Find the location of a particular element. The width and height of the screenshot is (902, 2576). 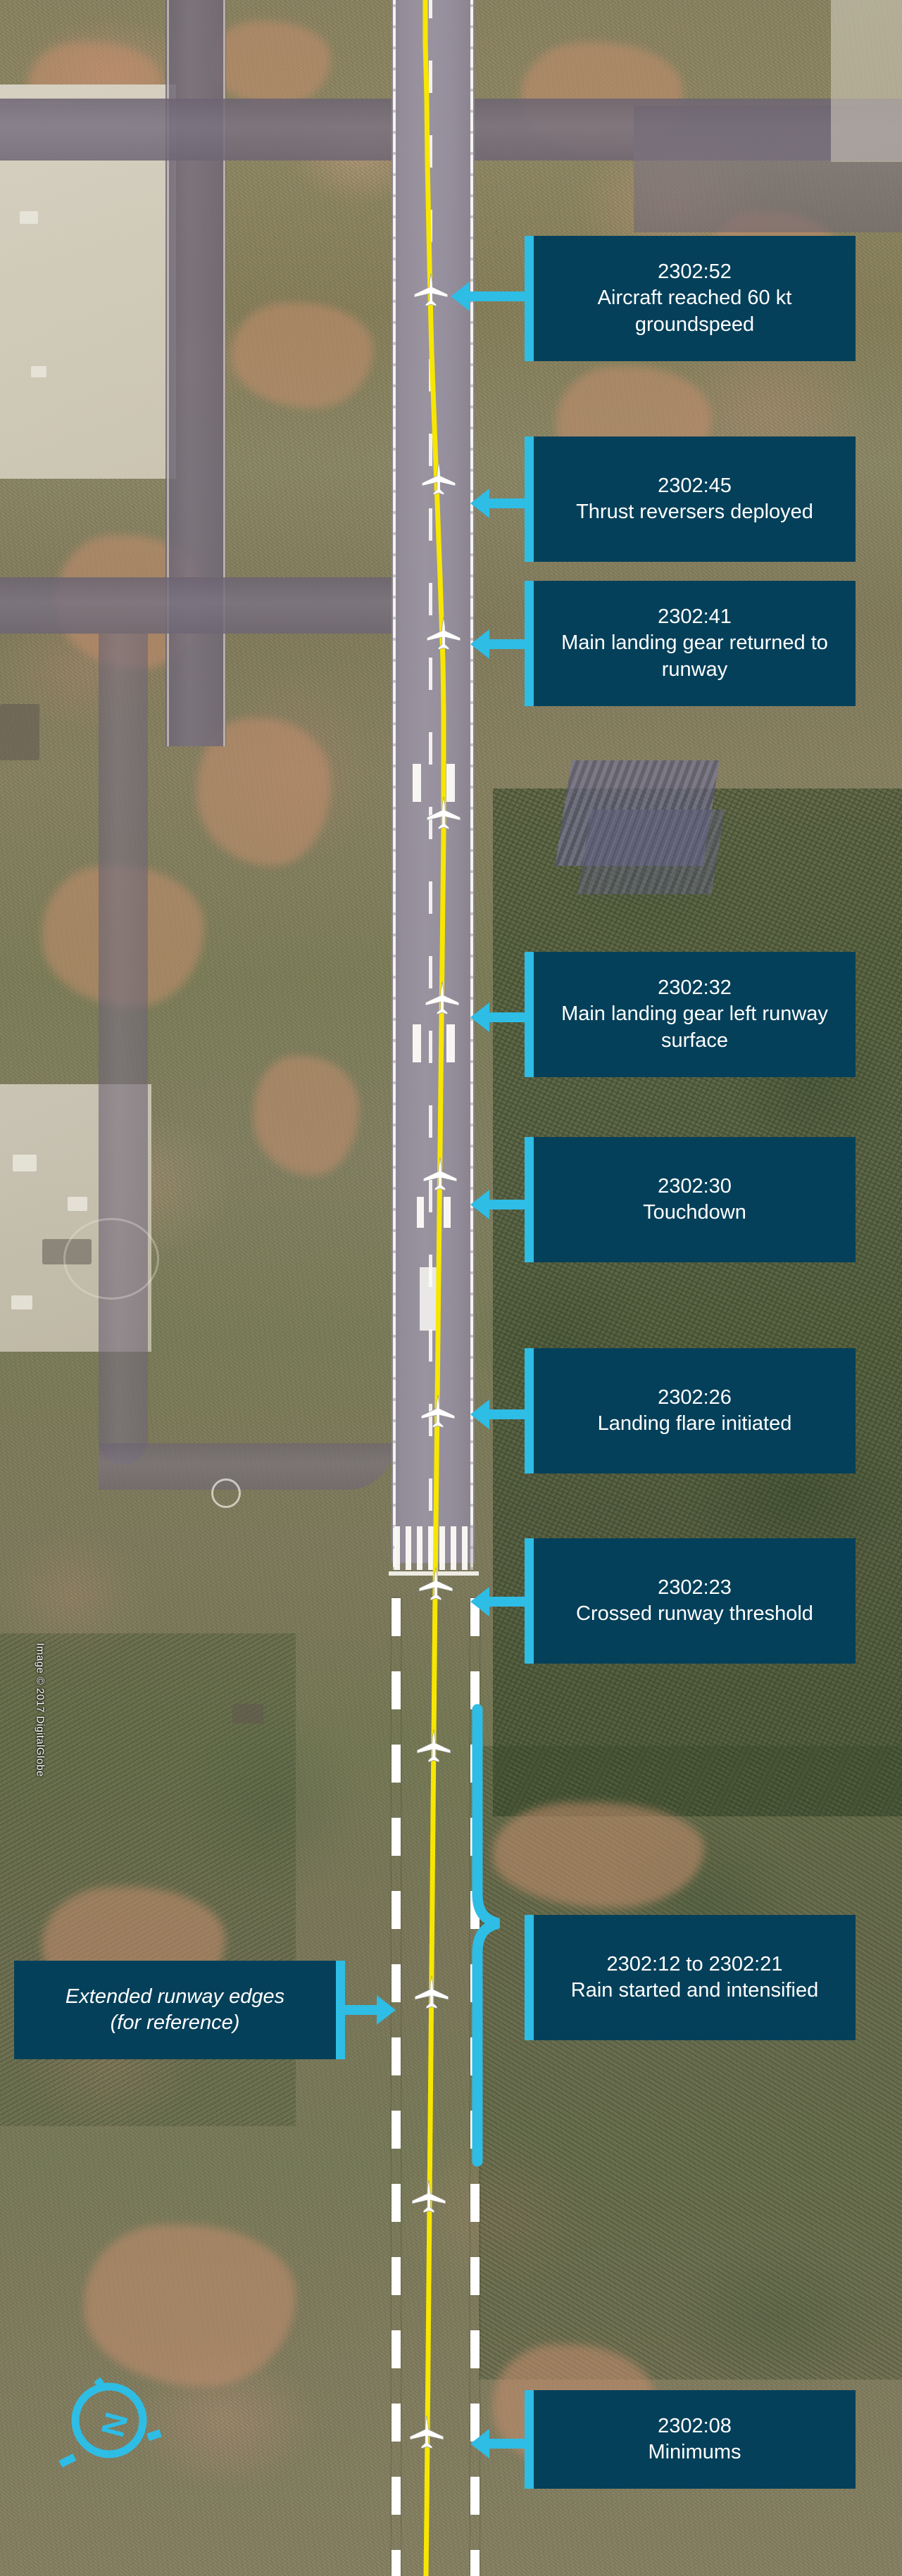

runway-centerline is located at coordinates (430, 785).